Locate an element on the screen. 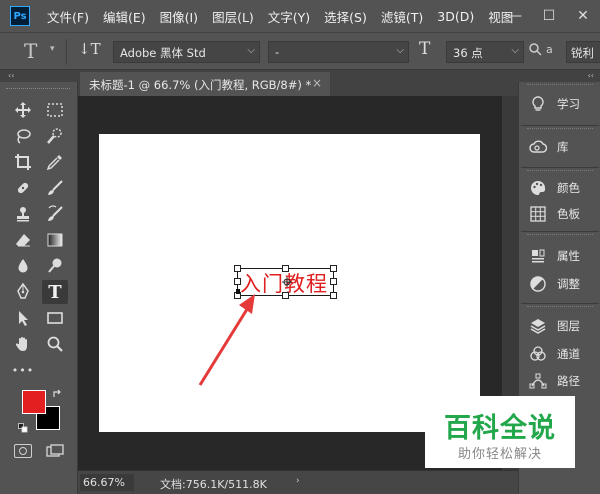 This screenshot has width=600, height=494. menu-file: 文件(F) is located at coordinates (68, 16).